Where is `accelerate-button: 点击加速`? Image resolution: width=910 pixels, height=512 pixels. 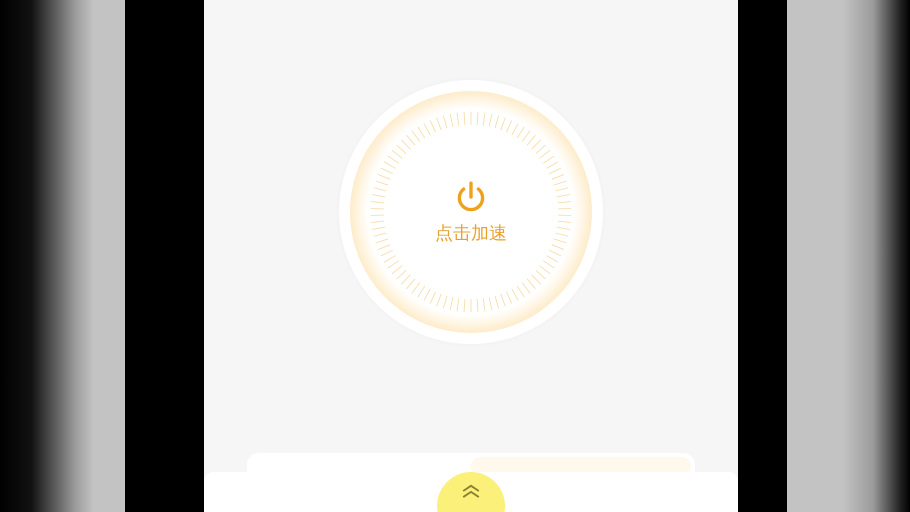
accelerate-button: 点击加速 is located at coordinates (471, 212).